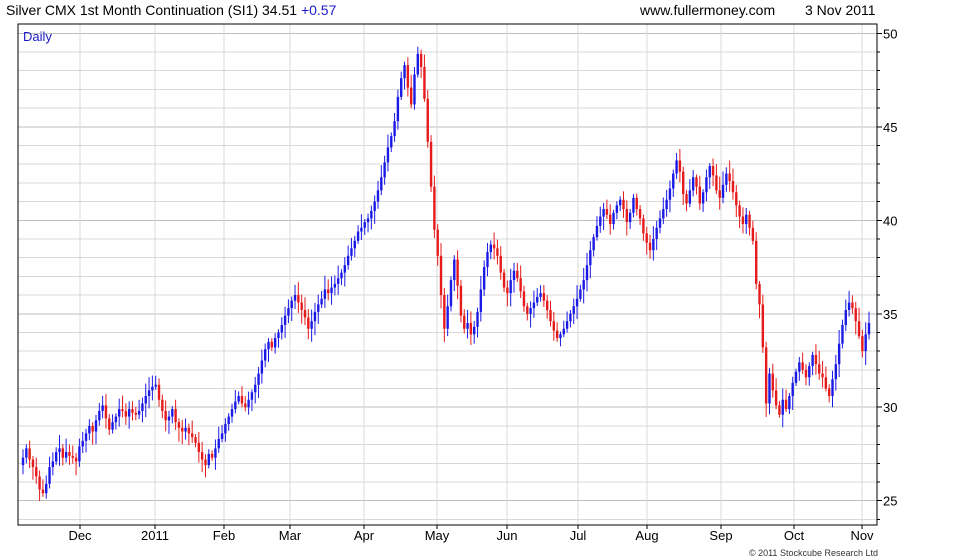 The height and width of the screenshot is (560, 960). Describe the element at coordinates (578, 535) in the screenshot. I see `x-tick-label: Jul` at that location.